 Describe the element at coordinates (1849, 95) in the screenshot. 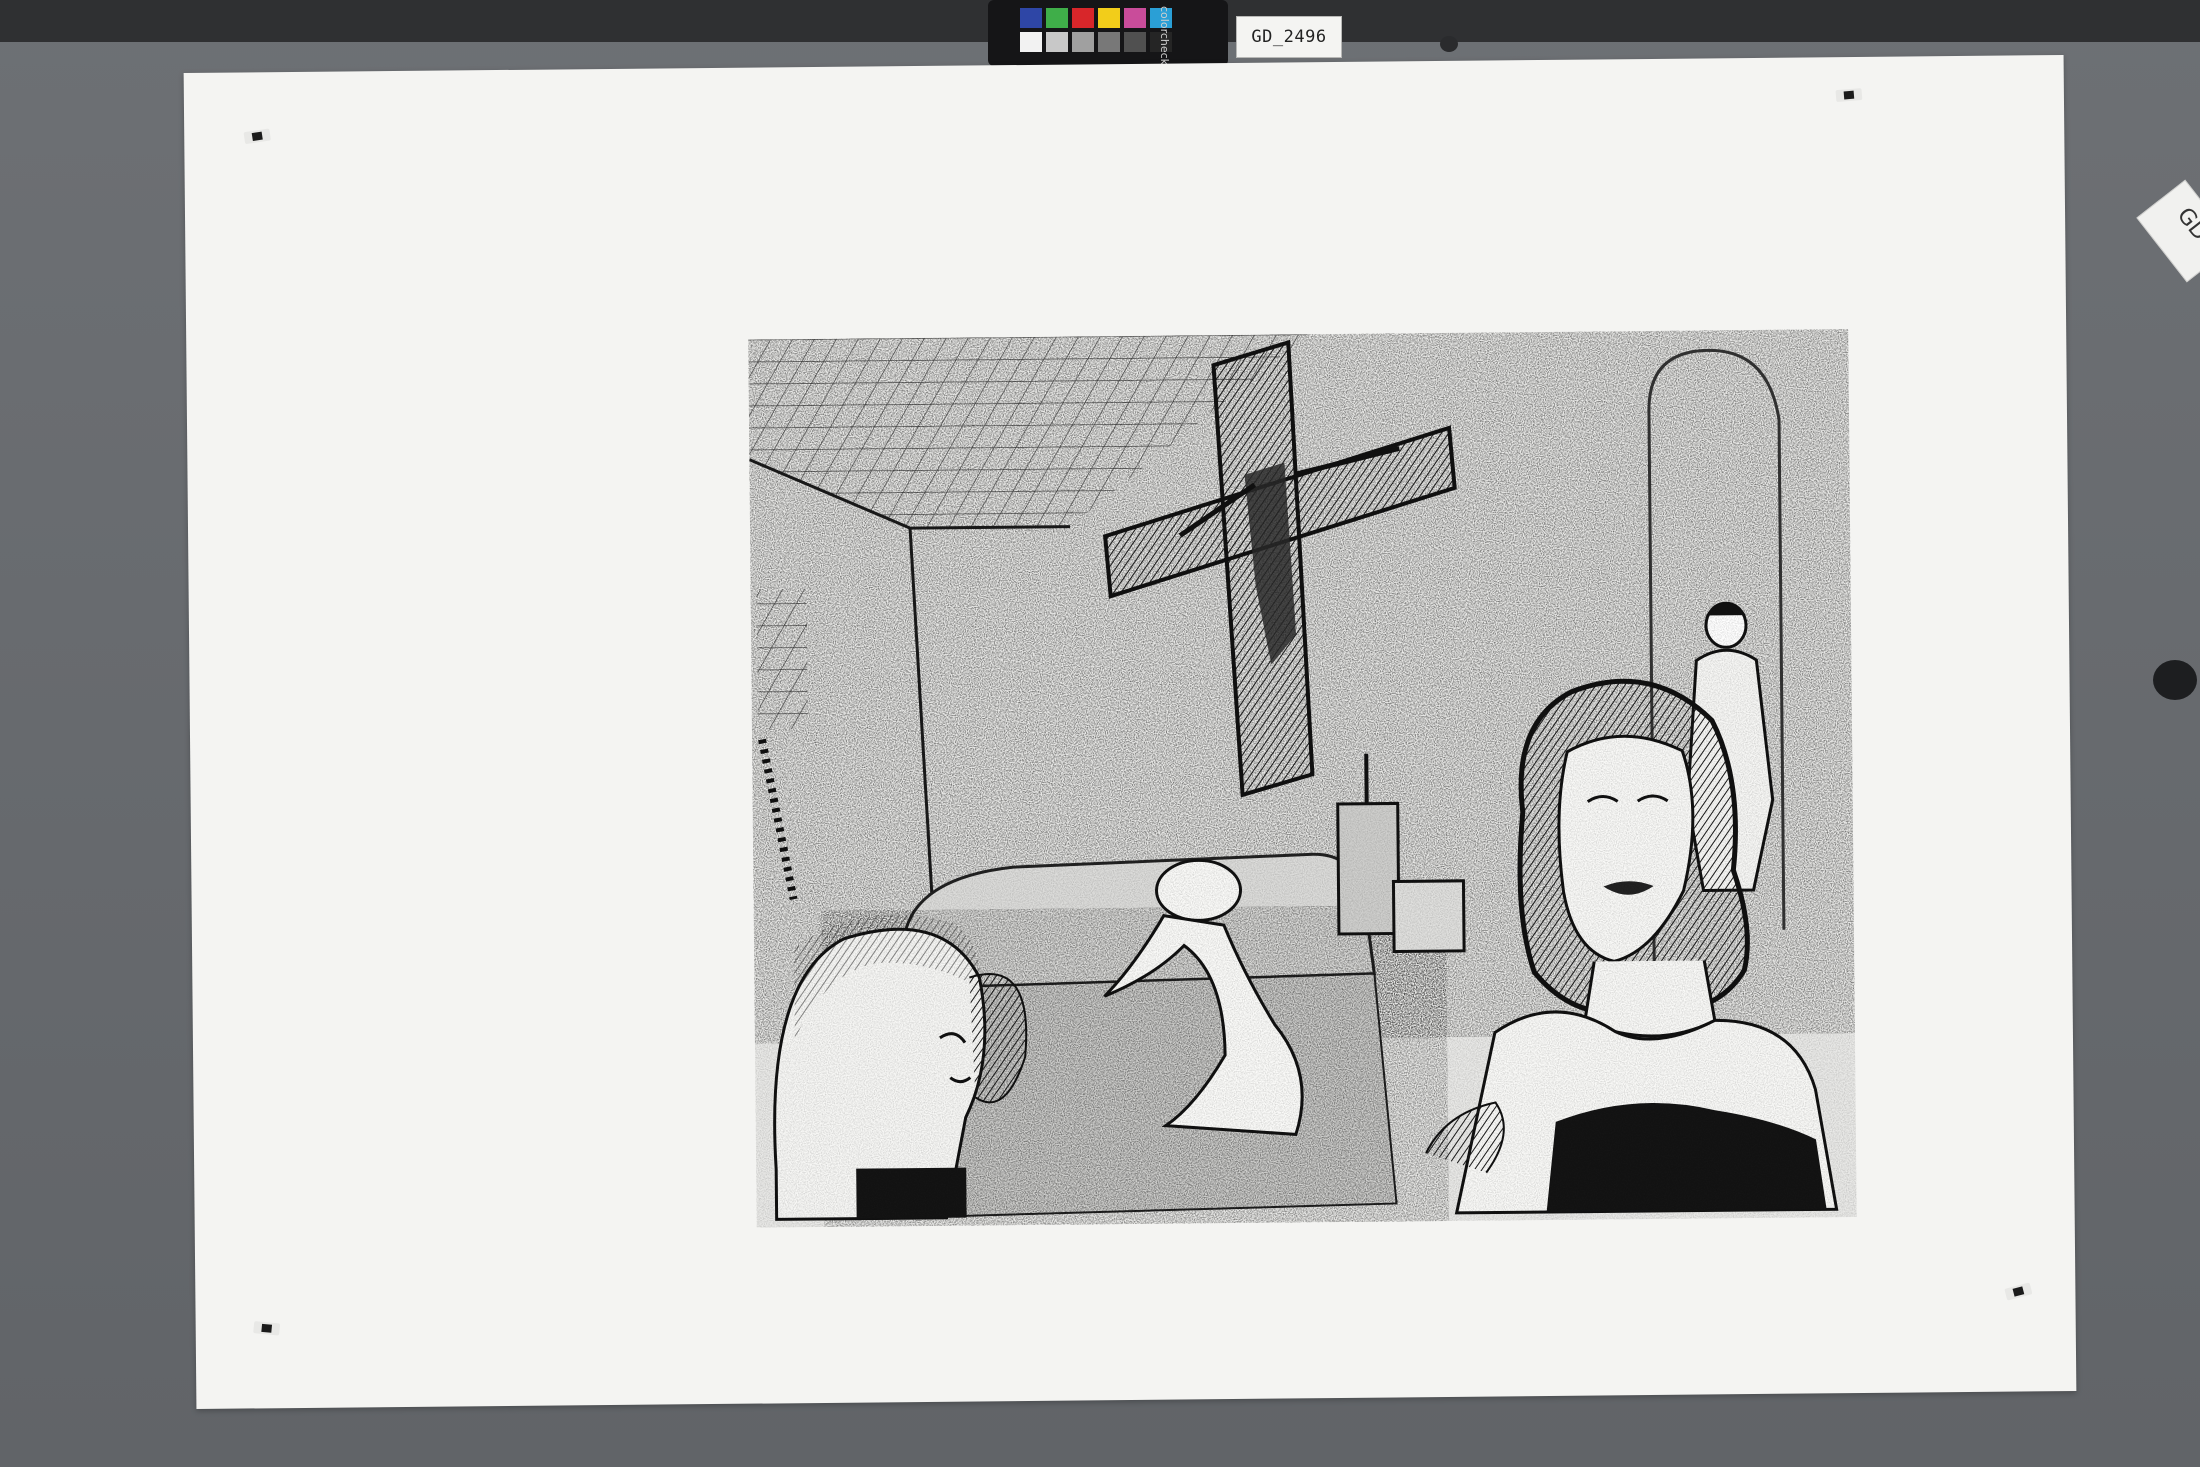

I see `clip-top-right` at that location.